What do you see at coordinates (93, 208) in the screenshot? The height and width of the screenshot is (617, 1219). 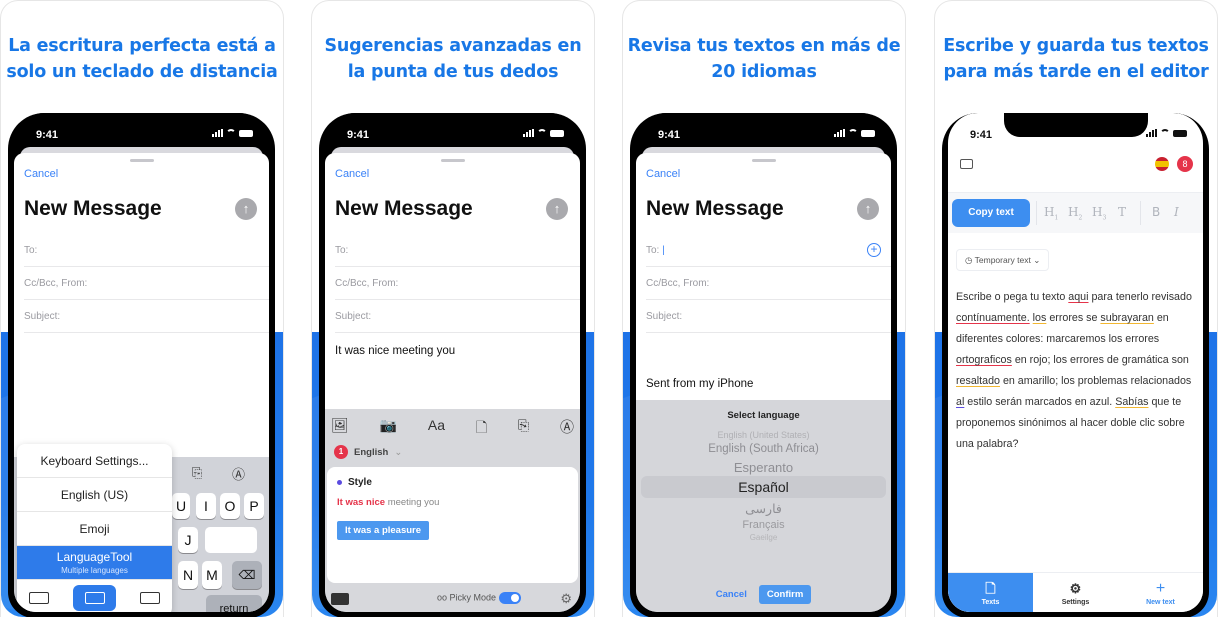 I see `compose-title: New Message` at bounding box center [93, 208].